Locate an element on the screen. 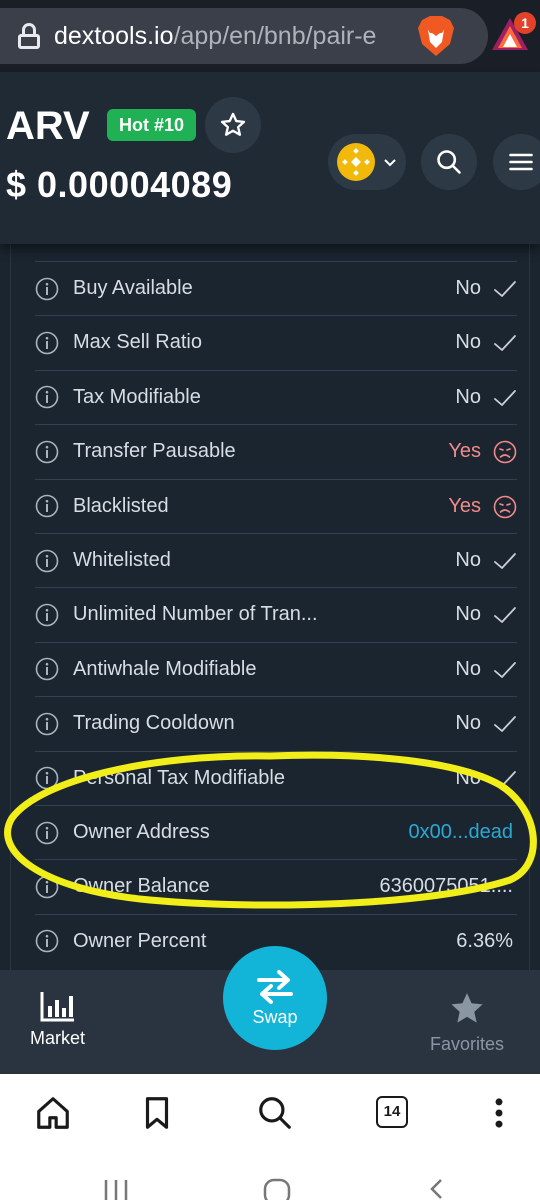  audit-row-label: Owner Address is located at coordinates (141, 832).